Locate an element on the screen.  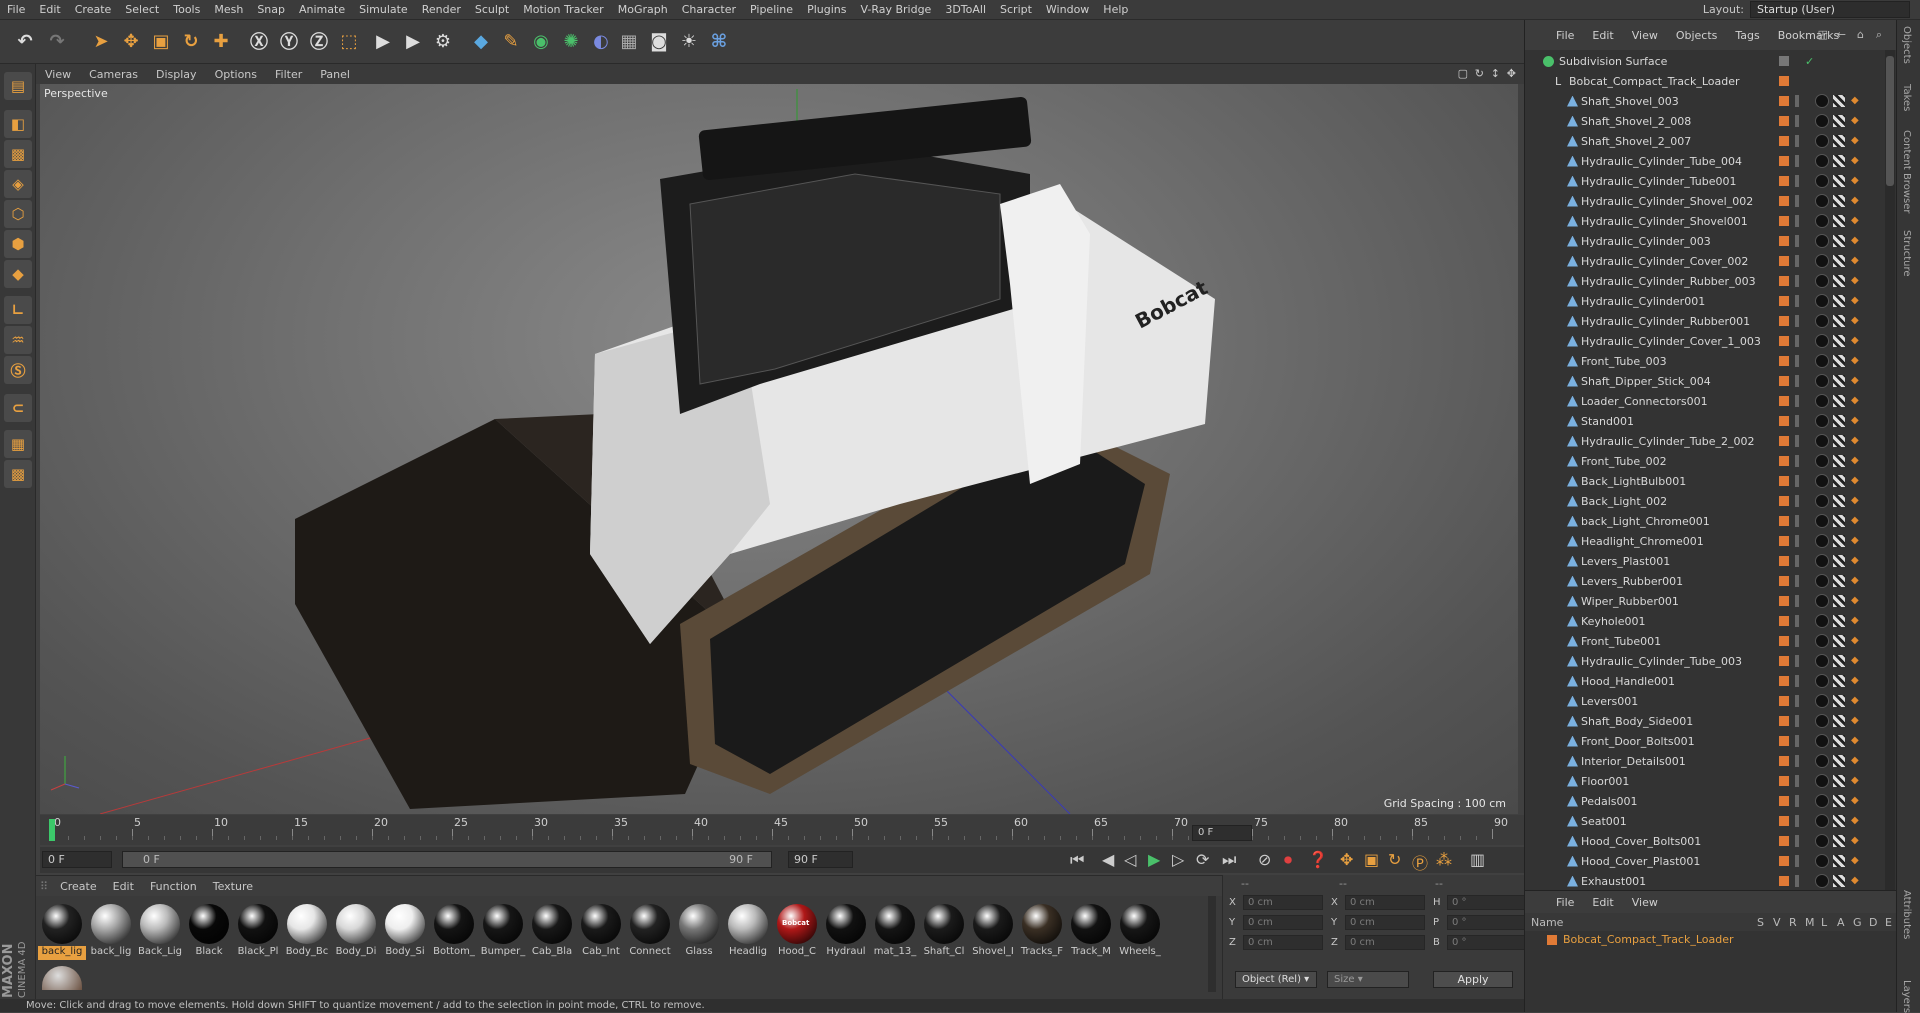
material-menu-function: Function is located at coordinates (173, 886).